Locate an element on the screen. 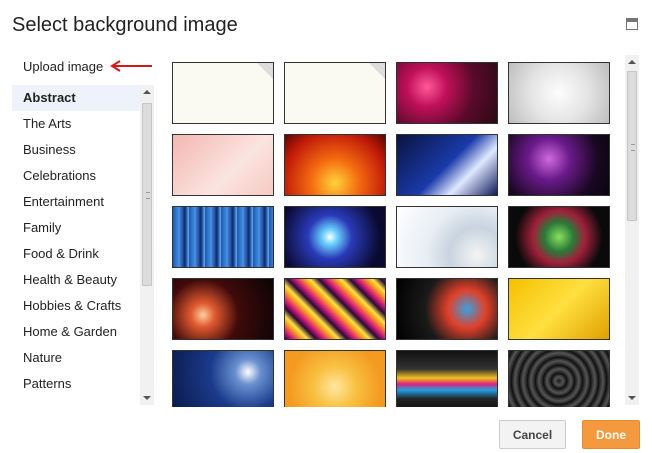 The height and width of the screenshot is (453, 652). category-business: Business is located at coordinates (76, 150).